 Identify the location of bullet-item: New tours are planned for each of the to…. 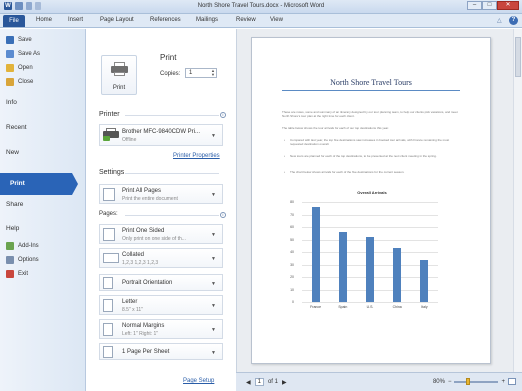
(373, 156).